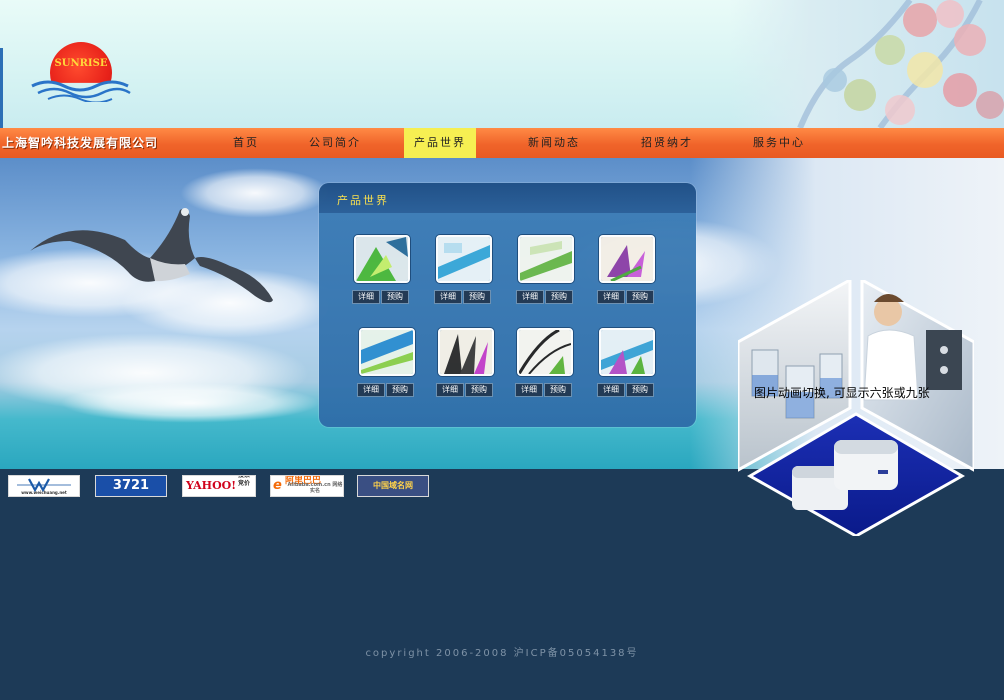 The width and height of the screenshot is (1004, 700). I want to click on link-china-domain: 中国域名网, so click(393, 486).